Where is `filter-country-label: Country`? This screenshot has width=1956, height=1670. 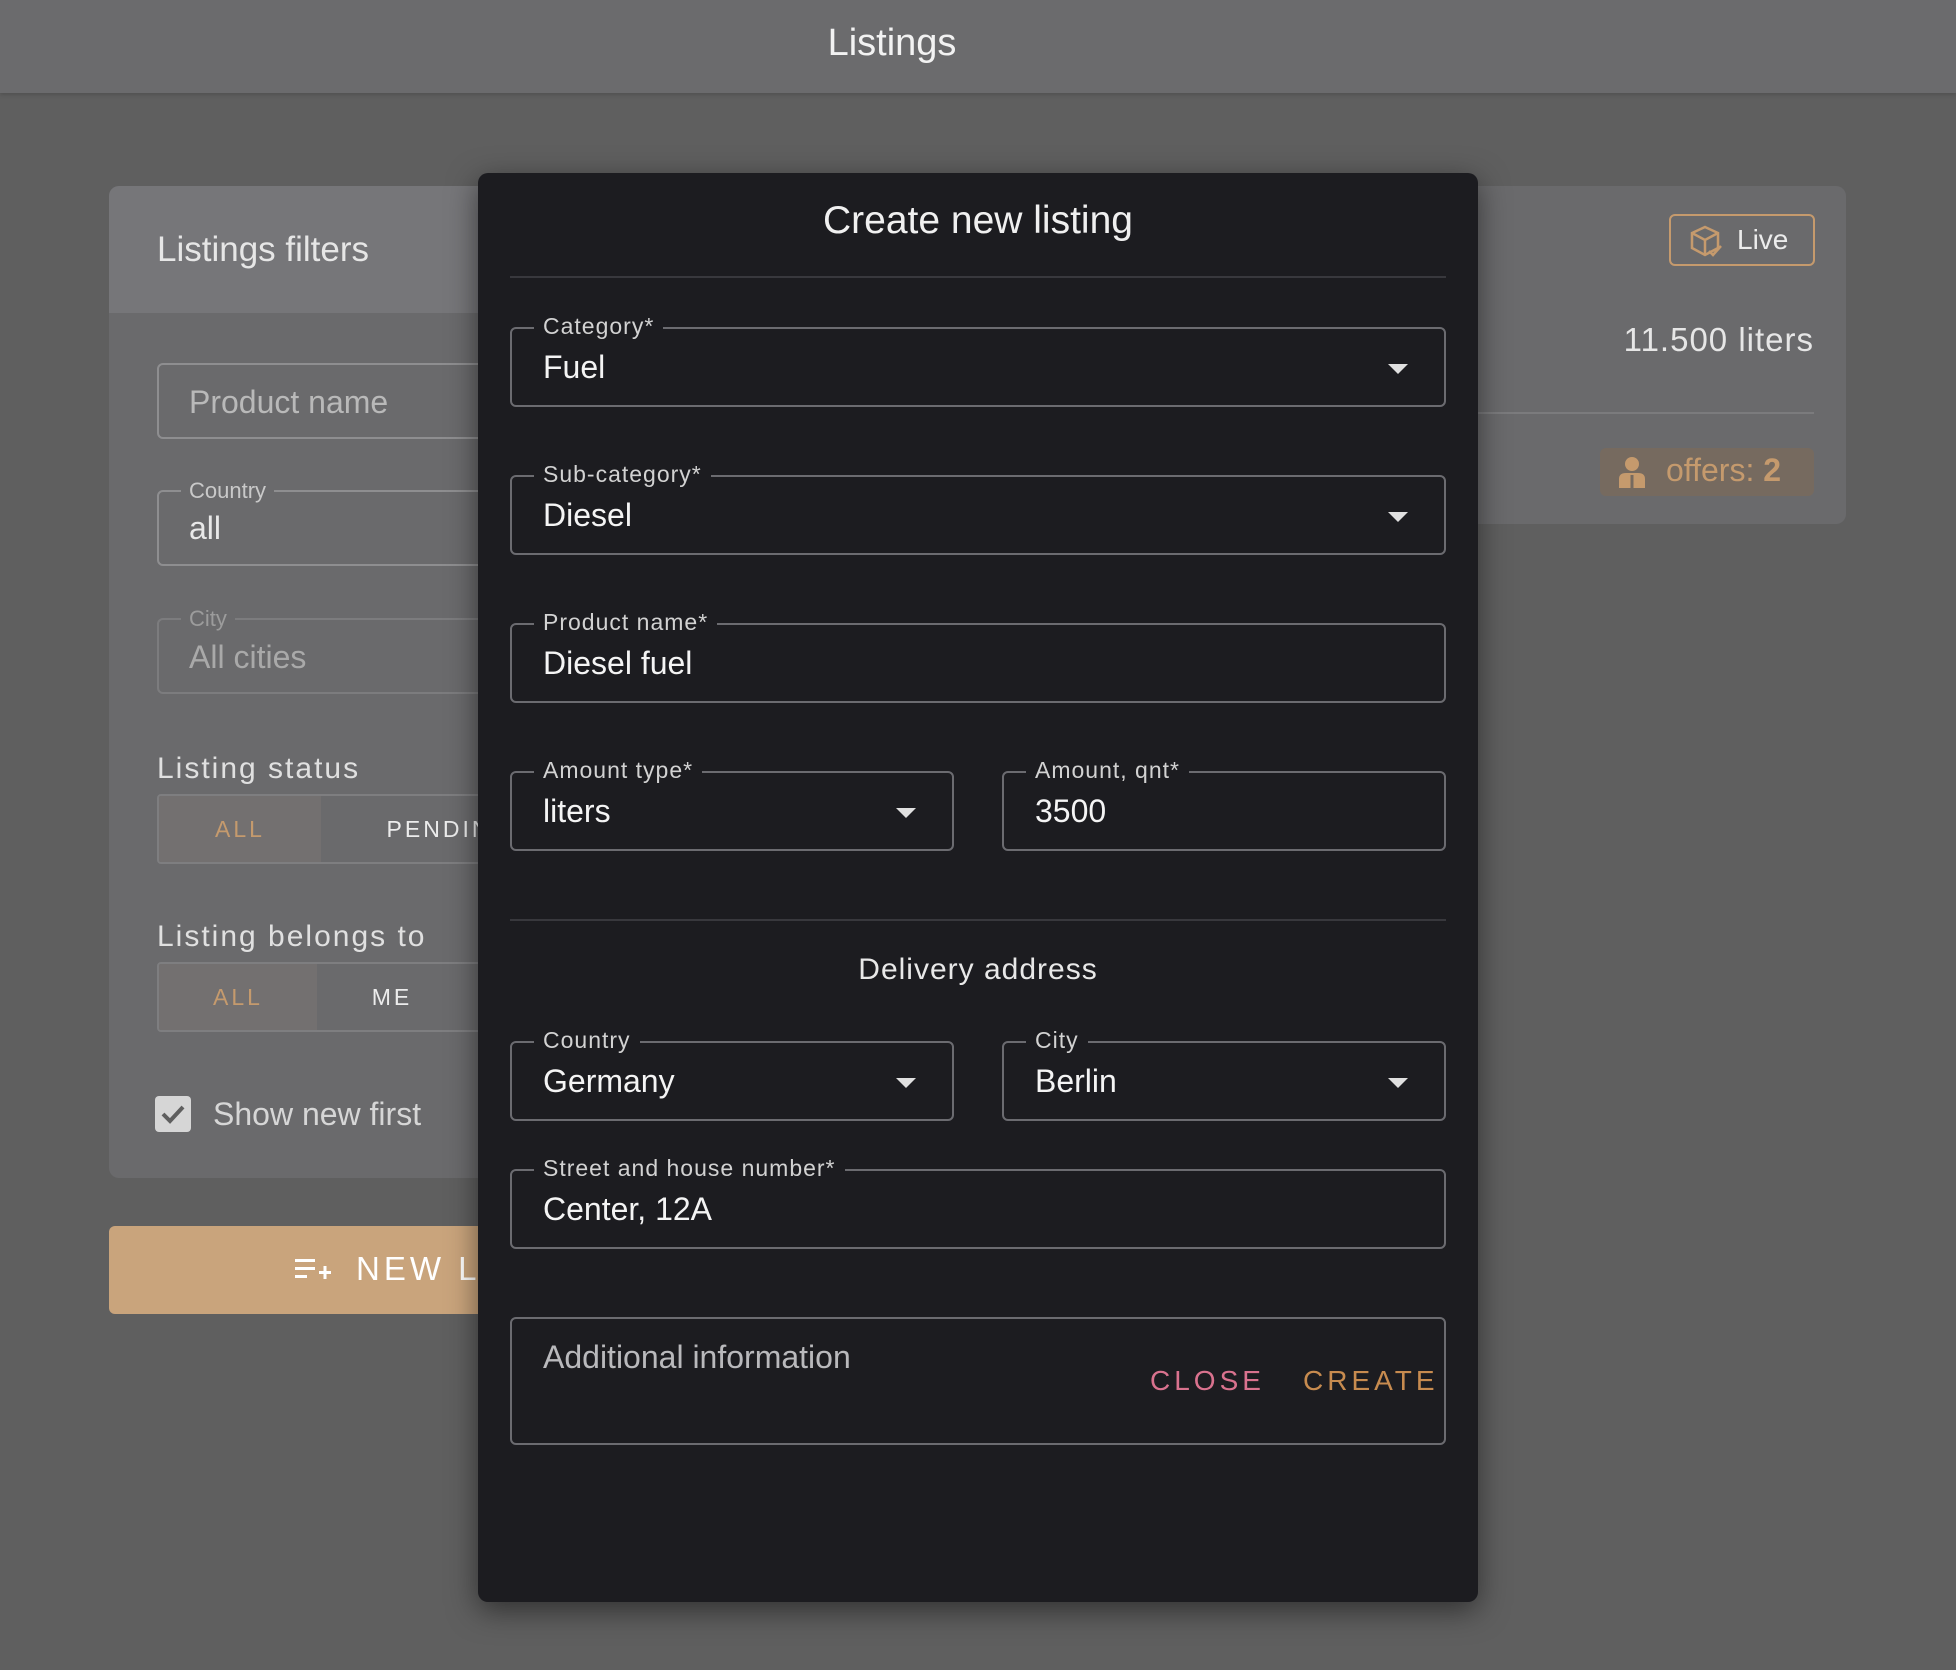
filter-country-label: Country is located at coordinates (228, 491).